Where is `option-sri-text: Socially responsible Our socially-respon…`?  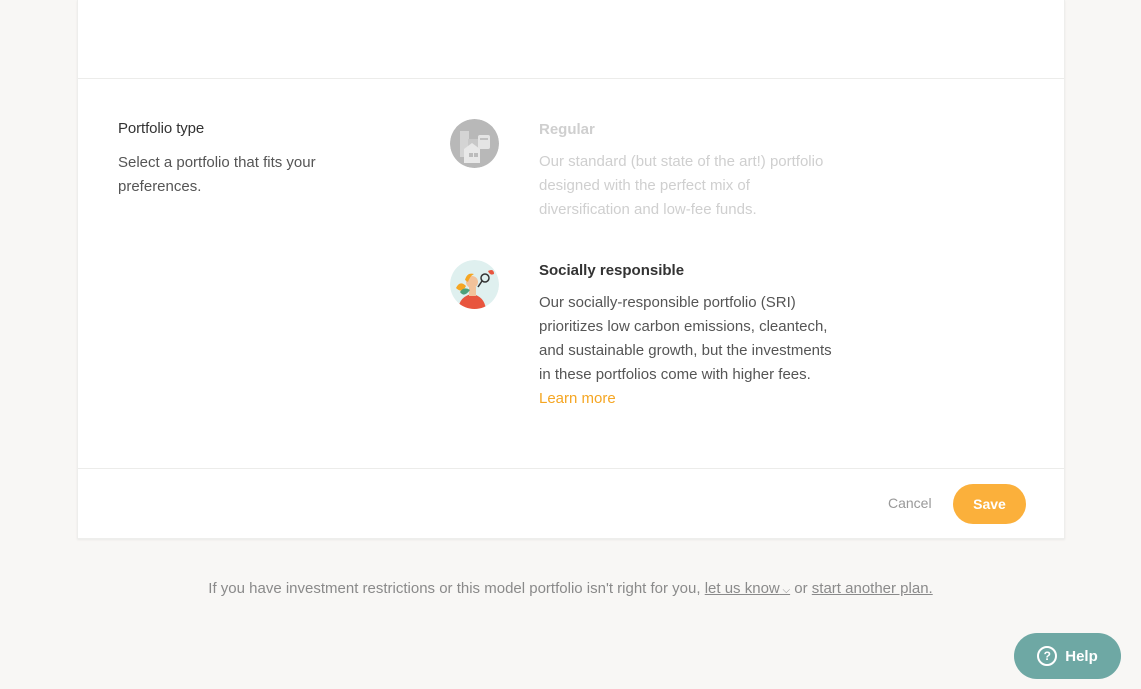 option-sri-text: Socially responsible Our socially-respon… is located at coordinates (689, 335).